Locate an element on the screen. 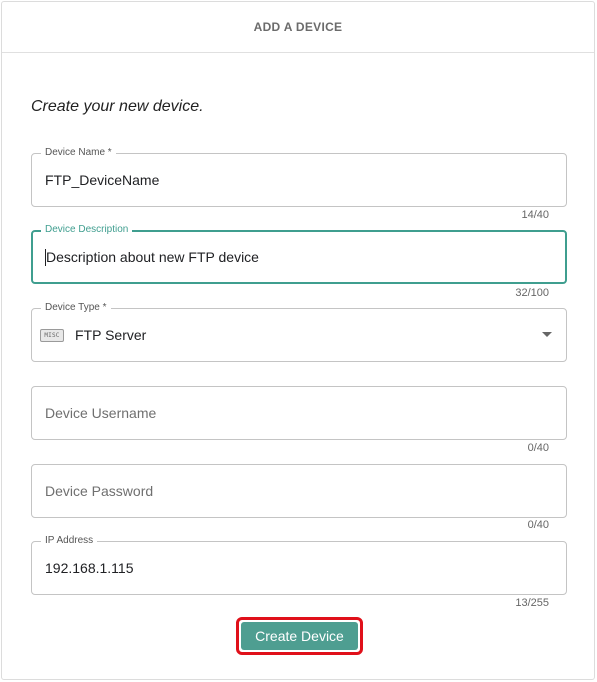  device-type-value-wrap: MISC FTP Server is located at coordinates (93, 335).